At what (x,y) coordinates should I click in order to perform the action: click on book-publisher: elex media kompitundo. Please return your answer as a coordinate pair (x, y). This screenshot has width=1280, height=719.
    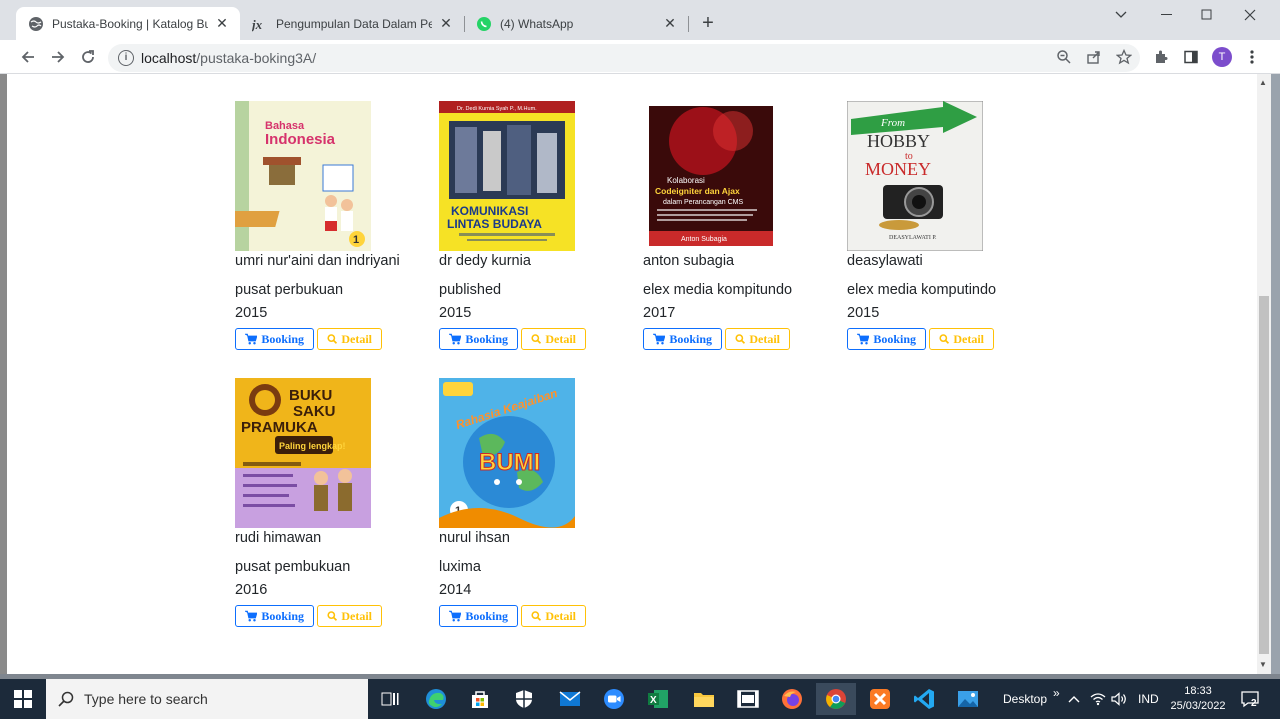
    Looking at the image, I should click on (718, 290).